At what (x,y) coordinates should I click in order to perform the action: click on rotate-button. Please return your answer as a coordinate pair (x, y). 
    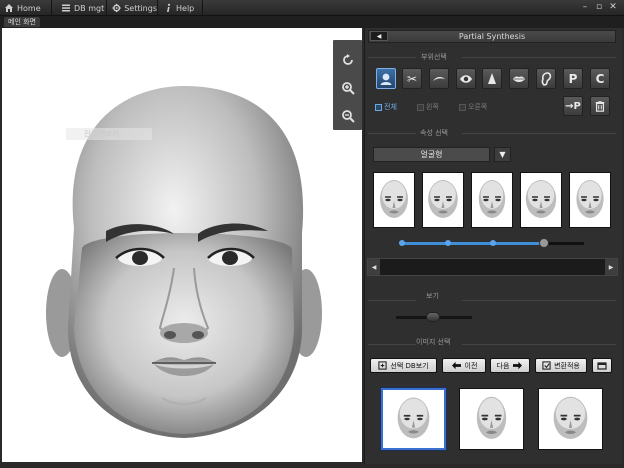
    Looking at the image, I should click on (348, 60).